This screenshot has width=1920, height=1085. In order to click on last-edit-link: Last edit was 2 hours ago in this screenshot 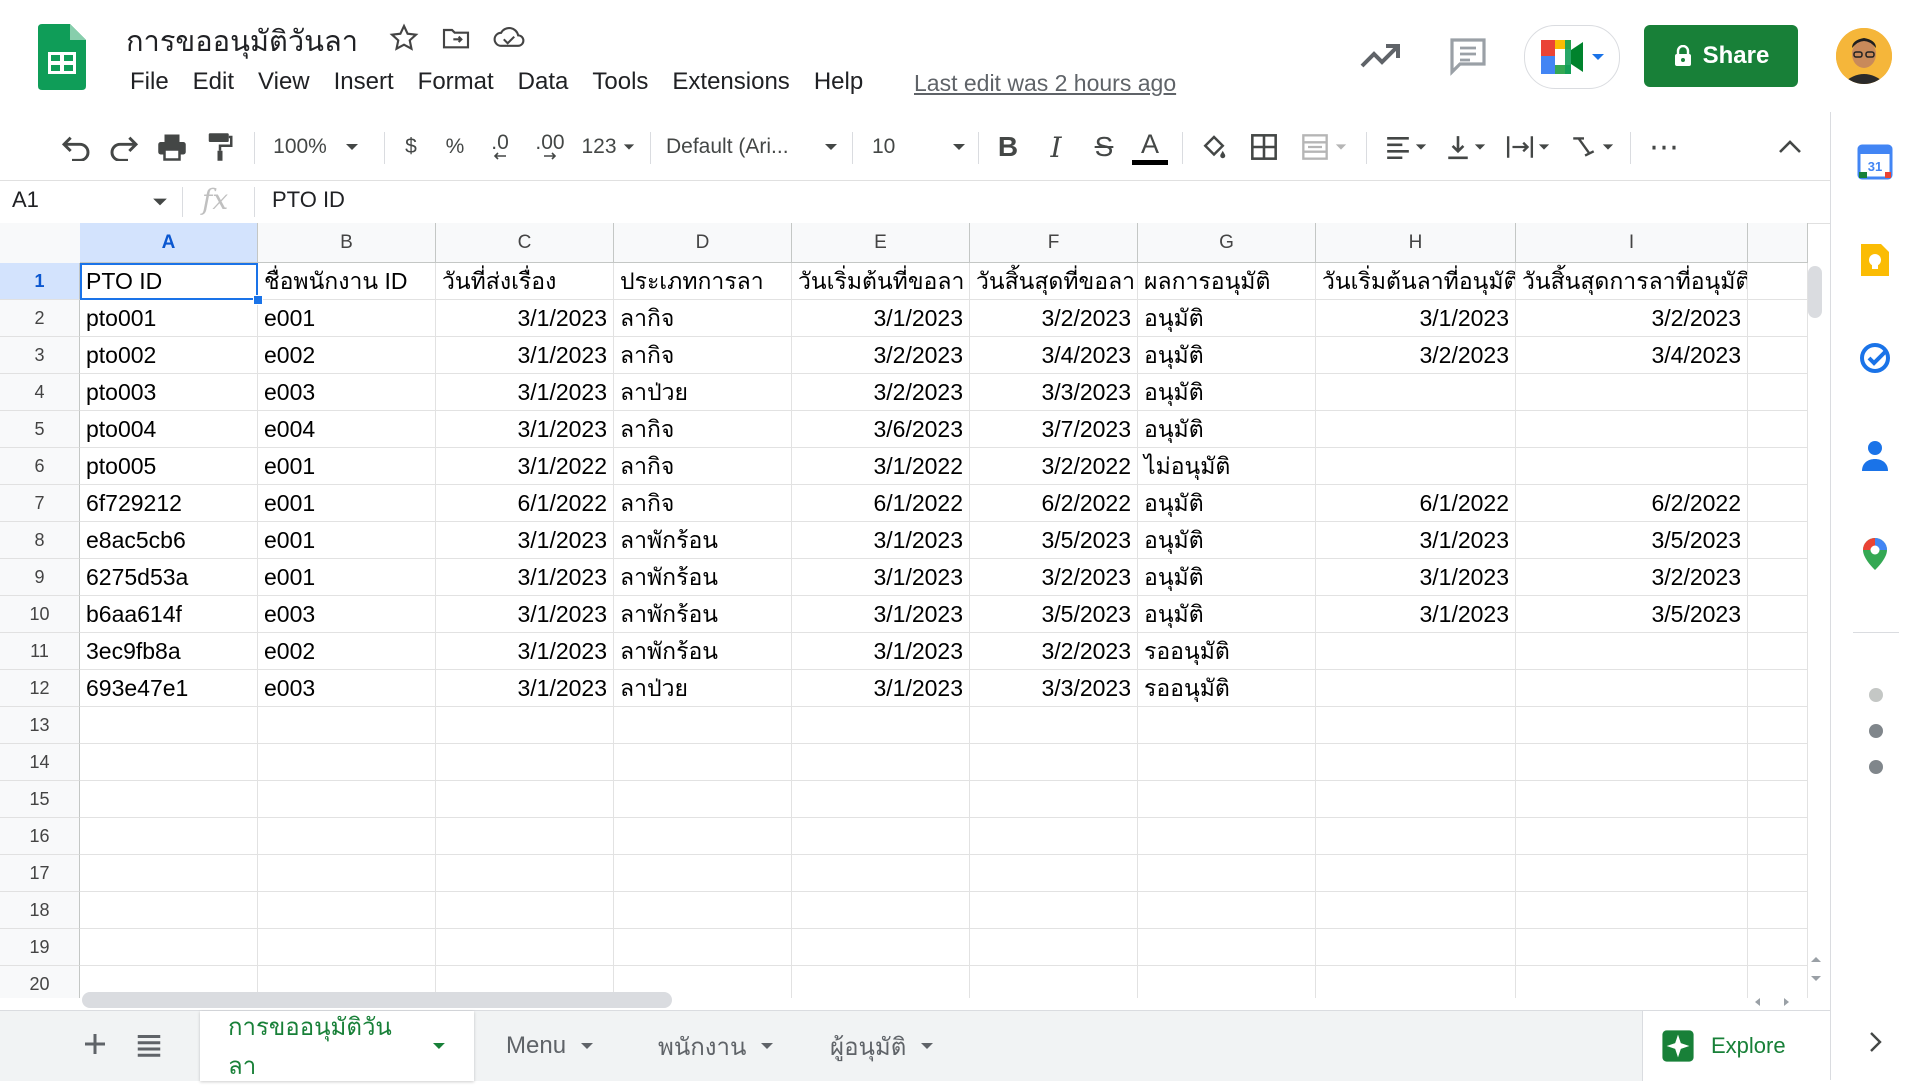, I will do `click(1045, 83)`.